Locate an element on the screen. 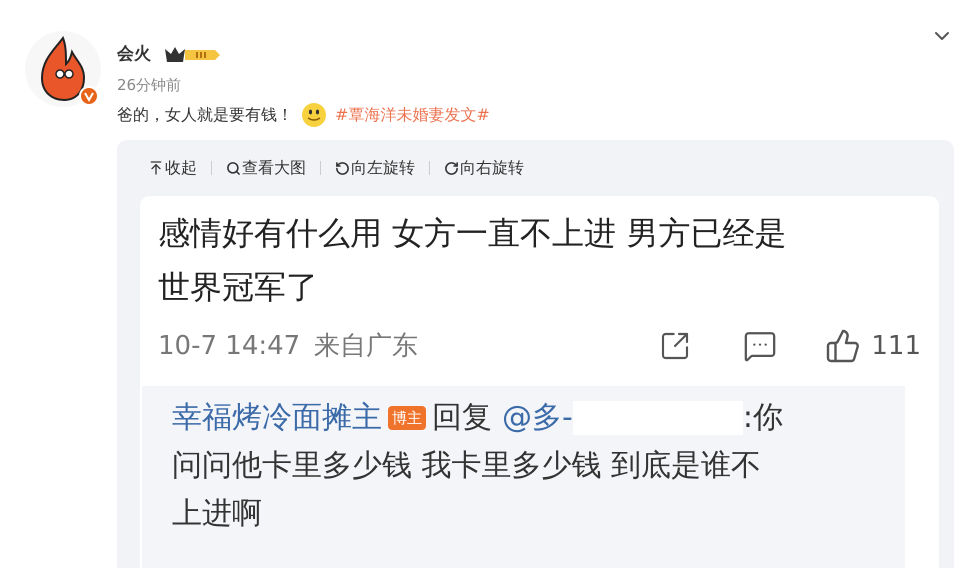 The width and height of the screenshot is (960, 568). reply-text-line: 上进啊 is located at coordinates (217, 514).